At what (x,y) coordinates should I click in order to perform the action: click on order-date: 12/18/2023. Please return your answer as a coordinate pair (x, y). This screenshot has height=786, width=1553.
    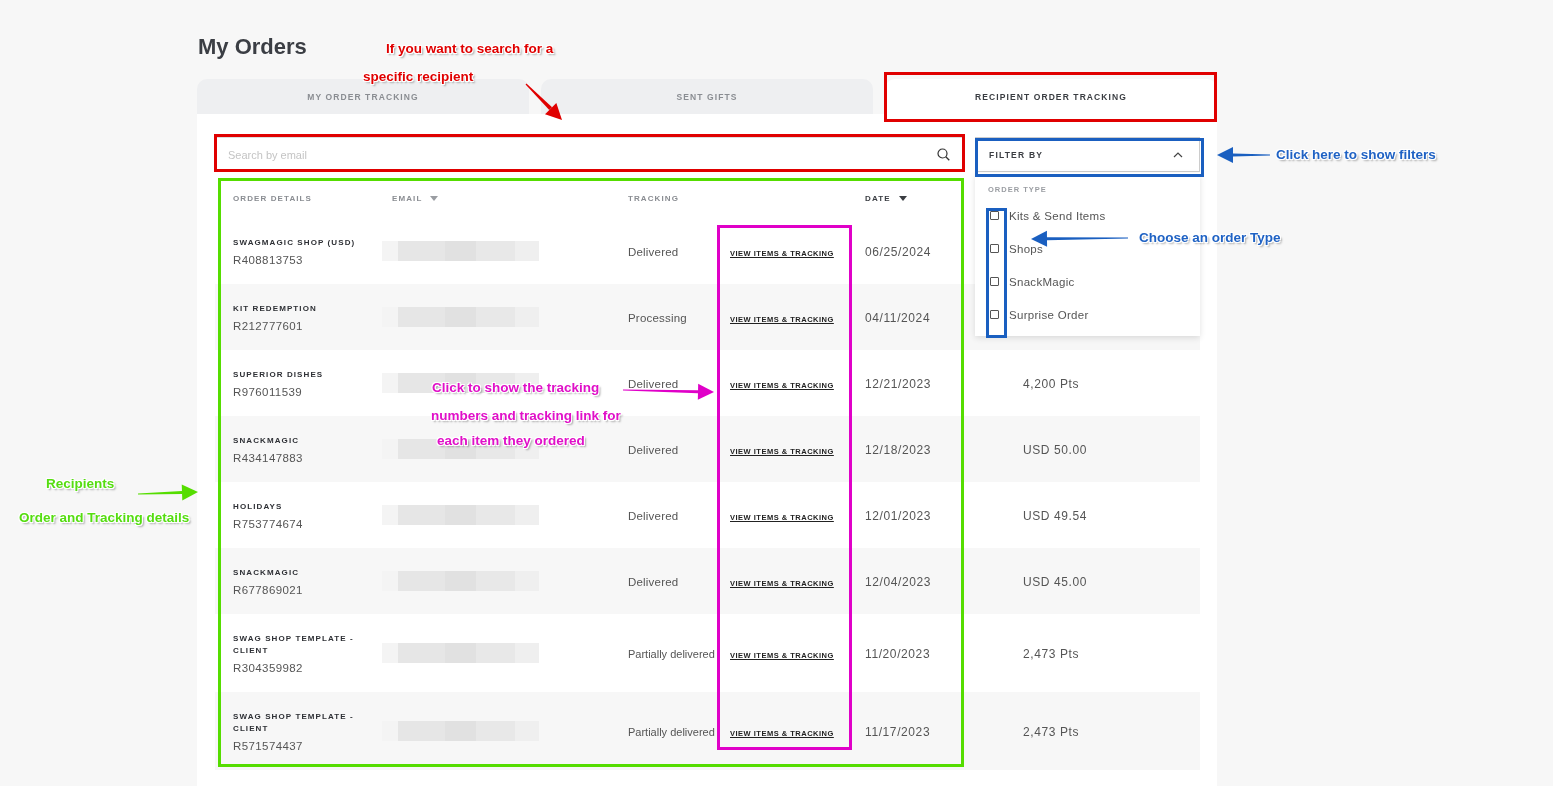
    Looking at the image, I should click on (898, 450).